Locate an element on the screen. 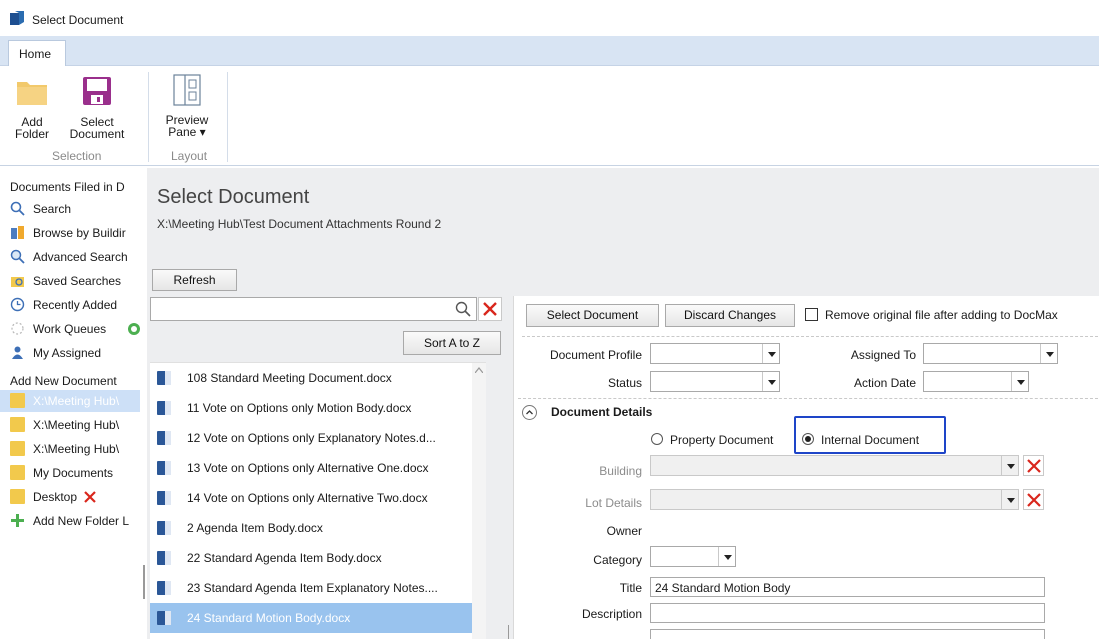 This screenshot has width=1099, height=639. list-item: 22 Standard Agenda Item Body.docx is located at coordinates (311, 558).